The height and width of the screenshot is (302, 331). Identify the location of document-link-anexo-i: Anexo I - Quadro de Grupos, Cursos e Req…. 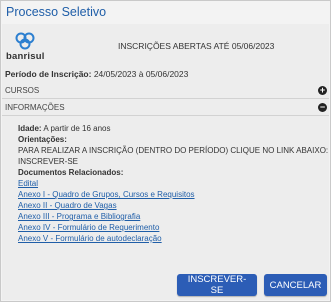
(168, 194).